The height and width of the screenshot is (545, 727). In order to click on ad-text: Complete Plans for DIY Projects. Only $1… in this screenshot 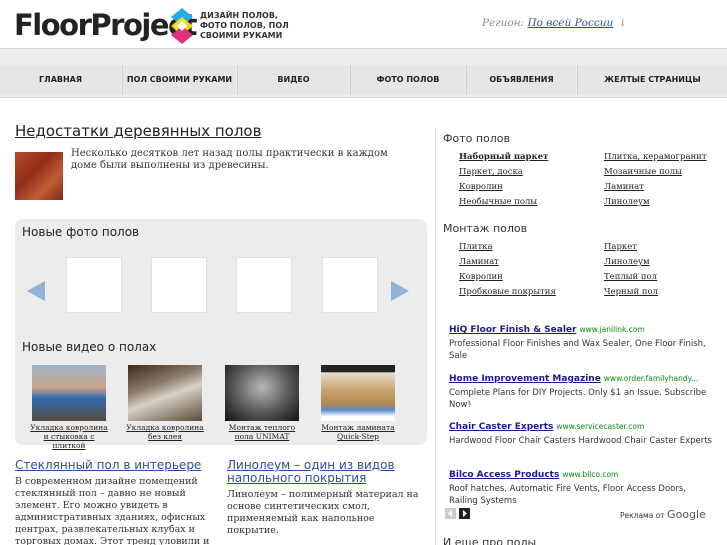, I will do `click(578, 399)`.